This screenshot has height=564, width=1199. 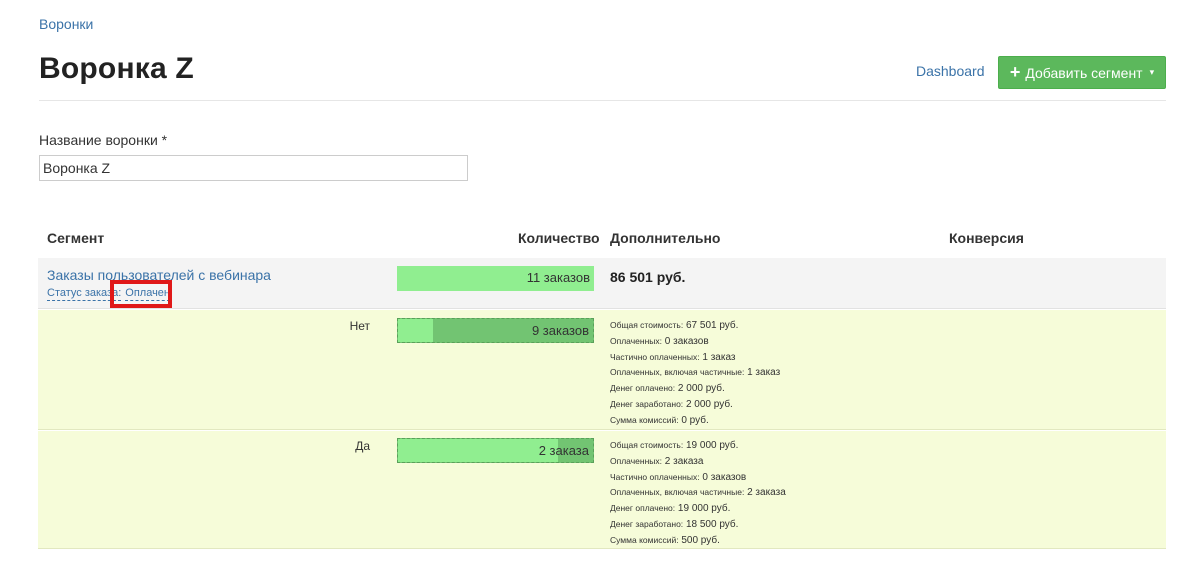 I want to click on detail-line: Частично оплаченных: 0 заказов, so click(x=678, y=477).